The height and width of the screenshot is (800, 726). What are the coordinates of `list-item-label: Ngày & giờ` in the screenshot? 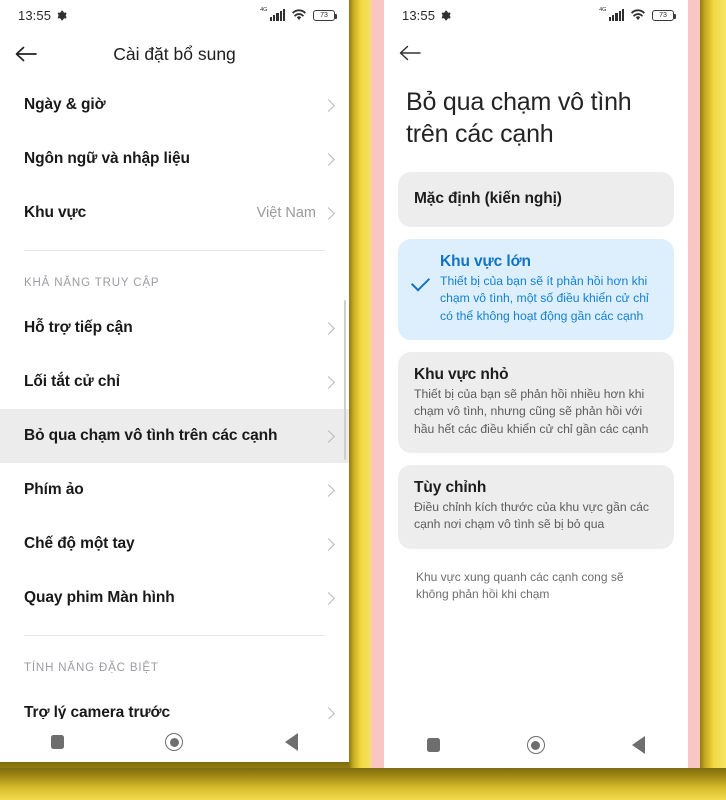 It's located at (65, 104).